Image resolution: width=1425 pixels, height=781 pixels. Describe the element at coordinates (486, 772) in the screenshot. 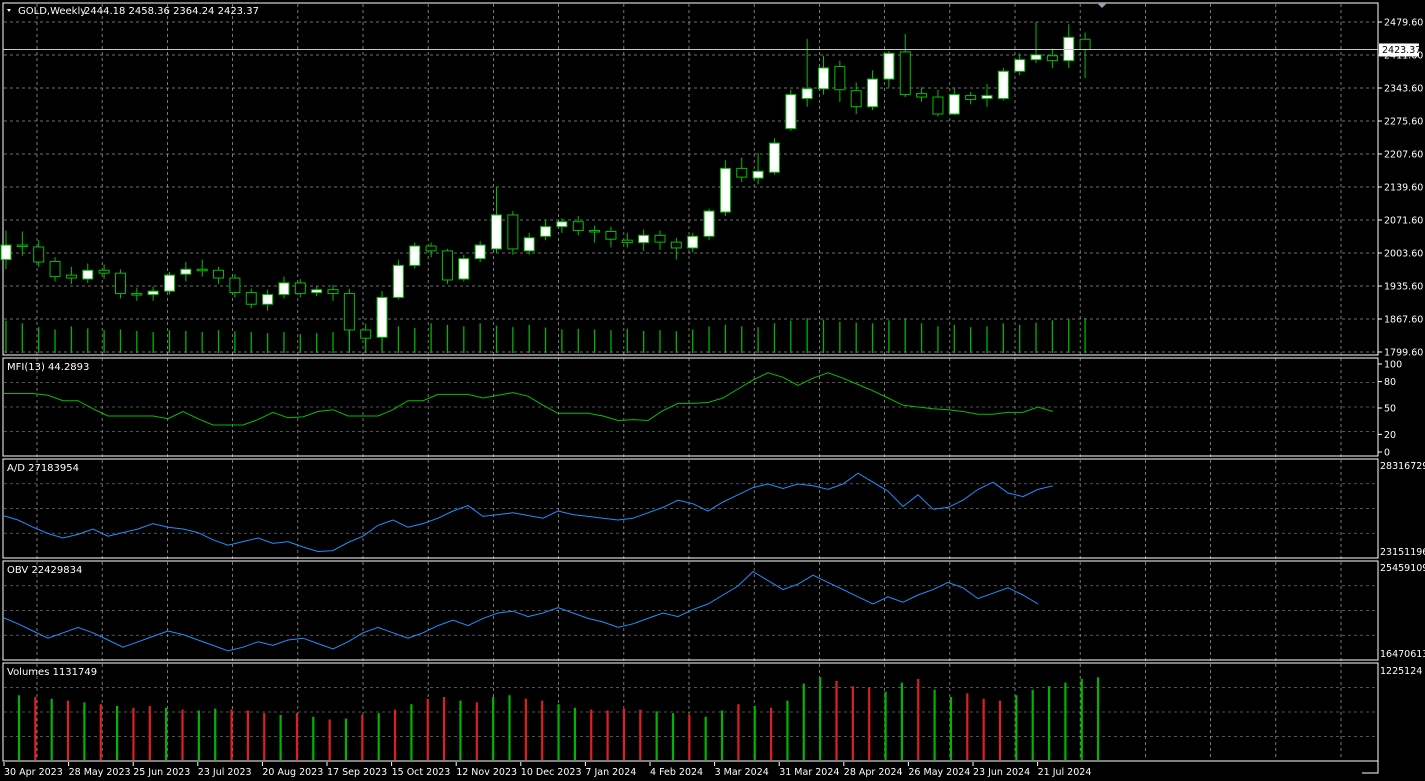

I see `time-tick-label: 12 Nov 2023` at that location.